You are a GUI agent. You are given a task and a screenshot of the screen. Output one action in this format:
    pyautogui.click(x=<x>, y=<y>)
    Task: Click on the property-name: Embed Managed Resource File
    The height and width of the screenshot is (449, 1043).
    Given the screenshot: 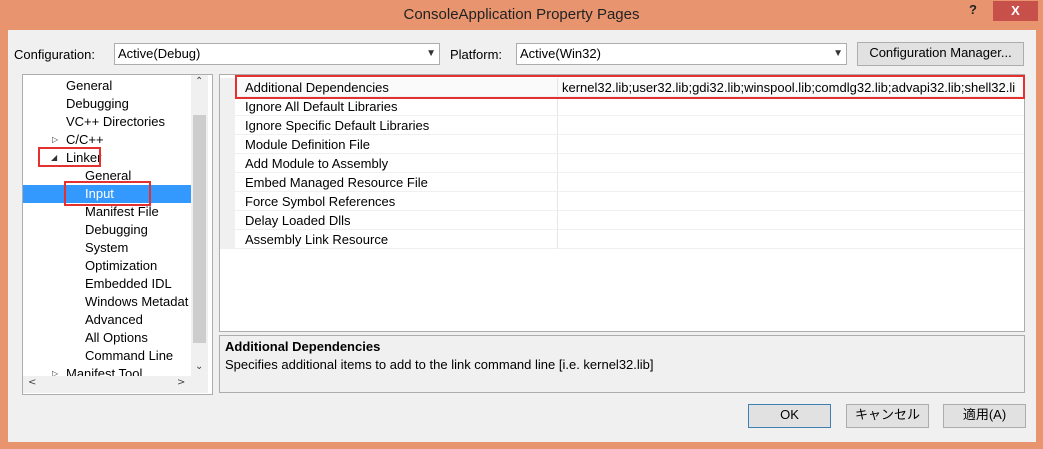 What is the action you would take?
    pyautogui.click(x=396, y=182)
    